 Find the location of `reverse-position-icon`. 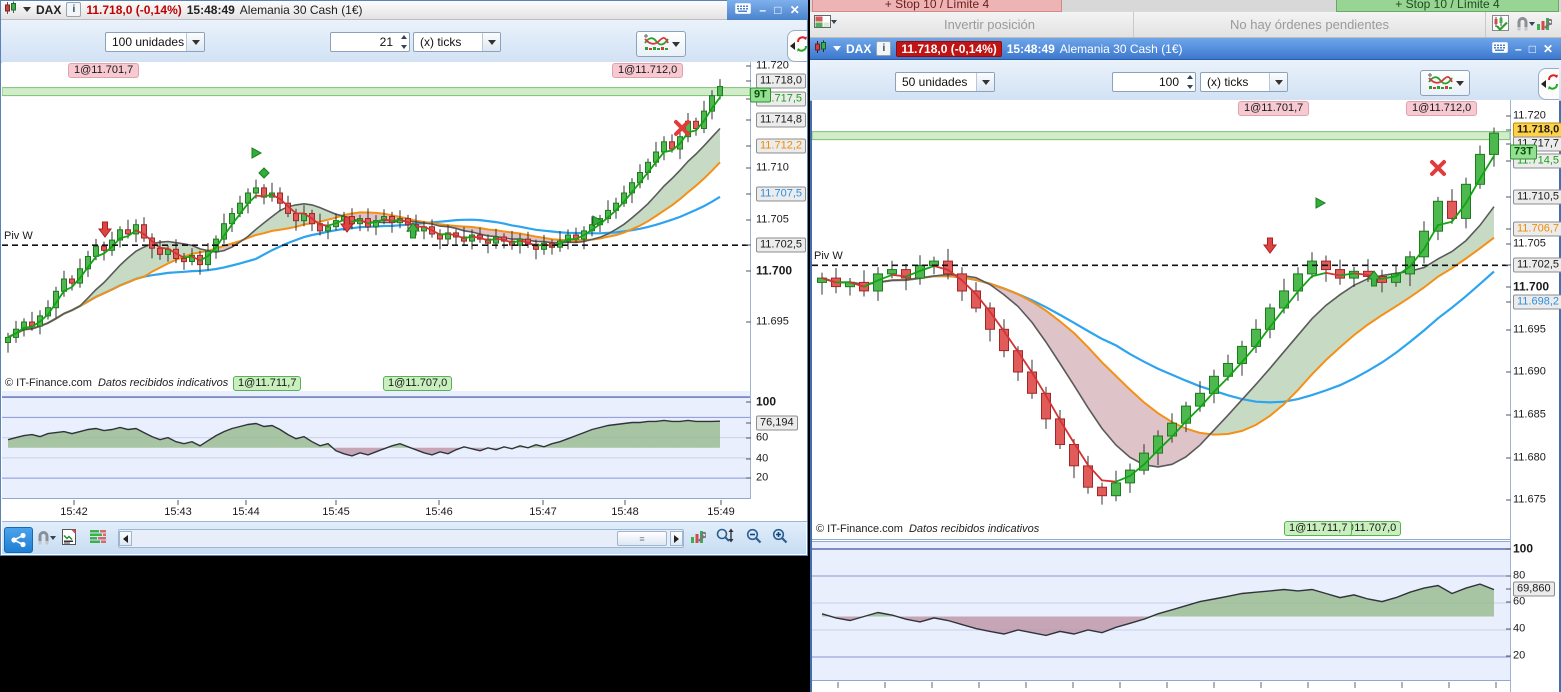

reverse-position-icon is located at coordinates (1553, 84).